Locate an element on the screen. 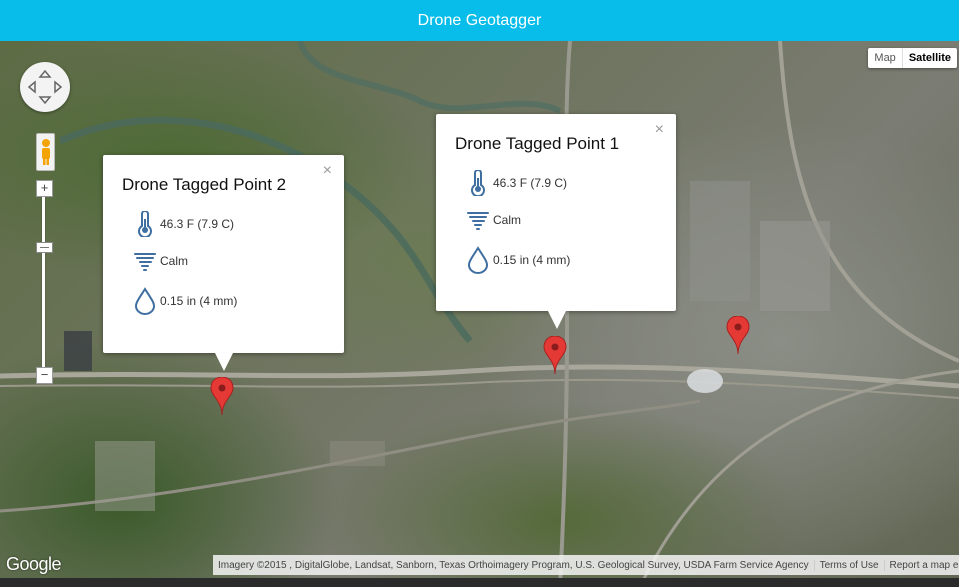 This screenshot has height=587, width=959. zoom-control: + − is located at coordinates (44, 283).